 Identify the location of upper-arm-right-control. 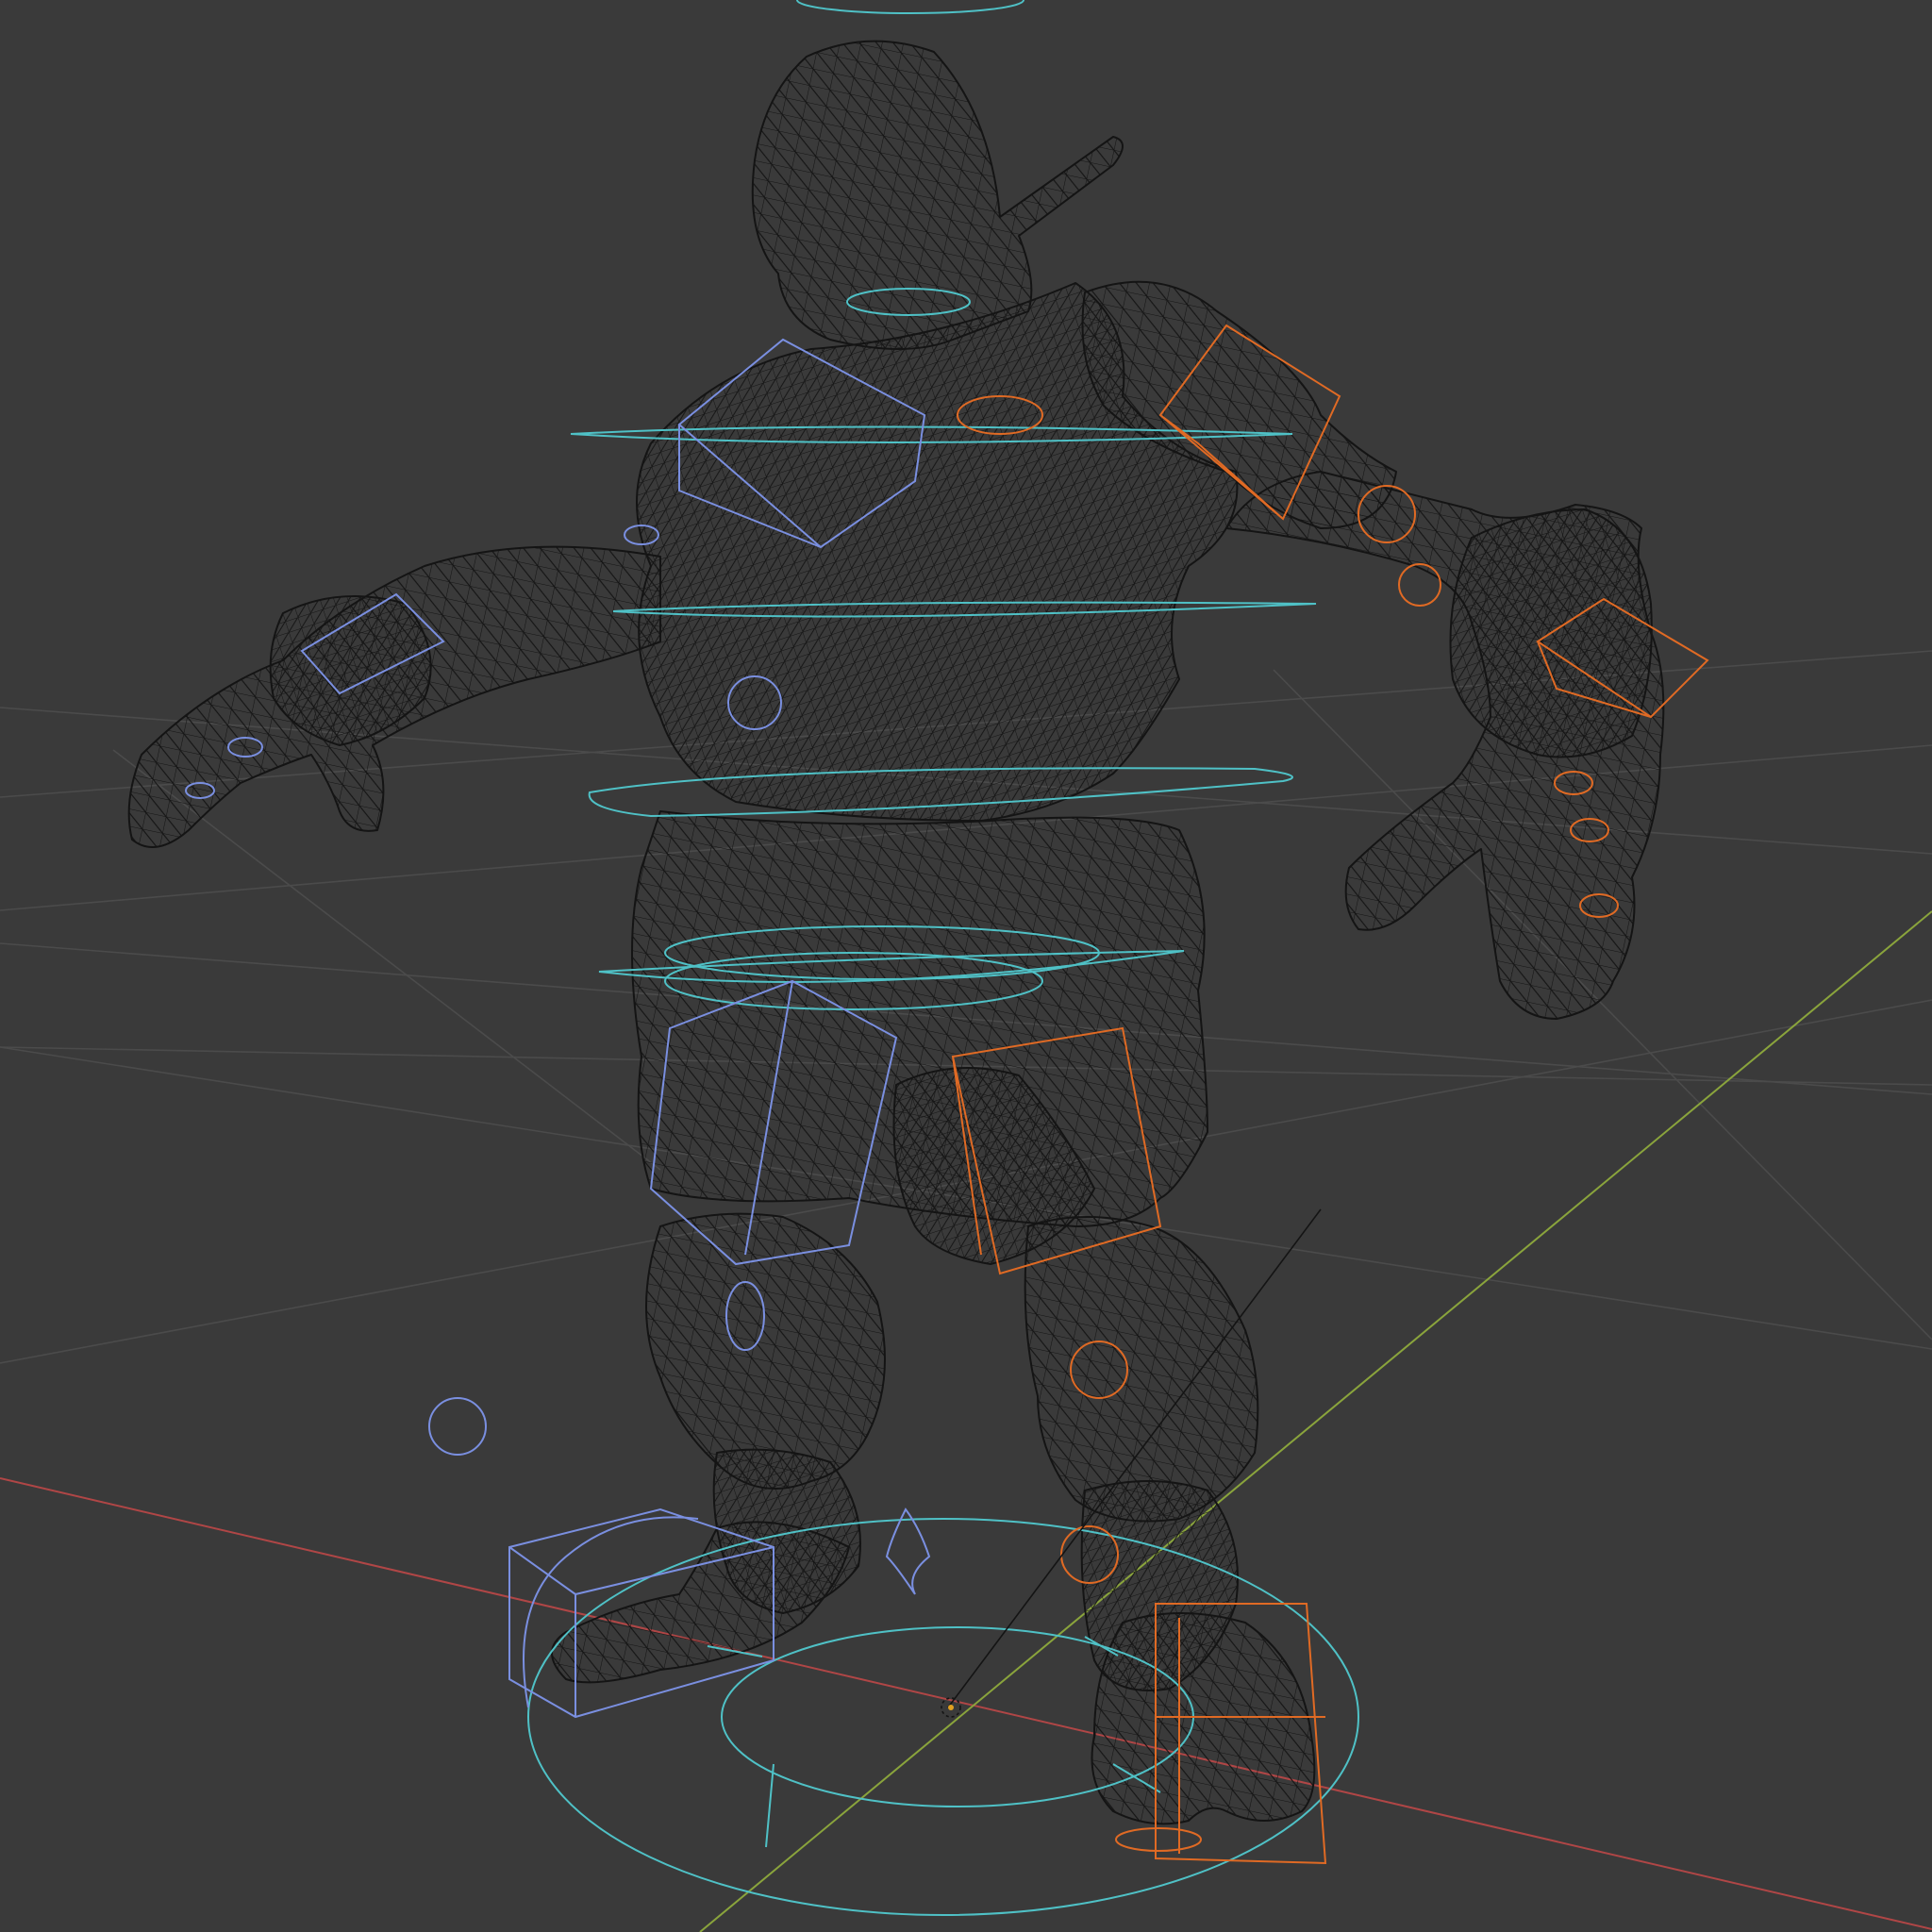
(1420, 585).